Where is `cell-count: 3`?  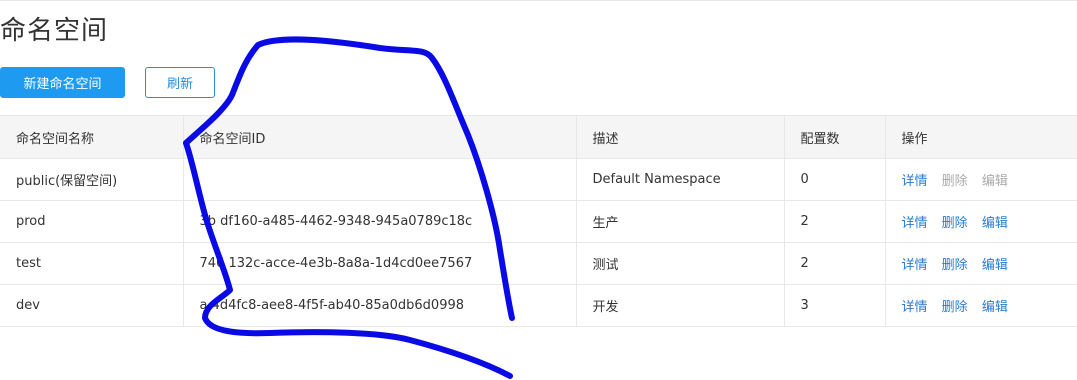 cell-count: 3 is located at coordinates (834, 305).